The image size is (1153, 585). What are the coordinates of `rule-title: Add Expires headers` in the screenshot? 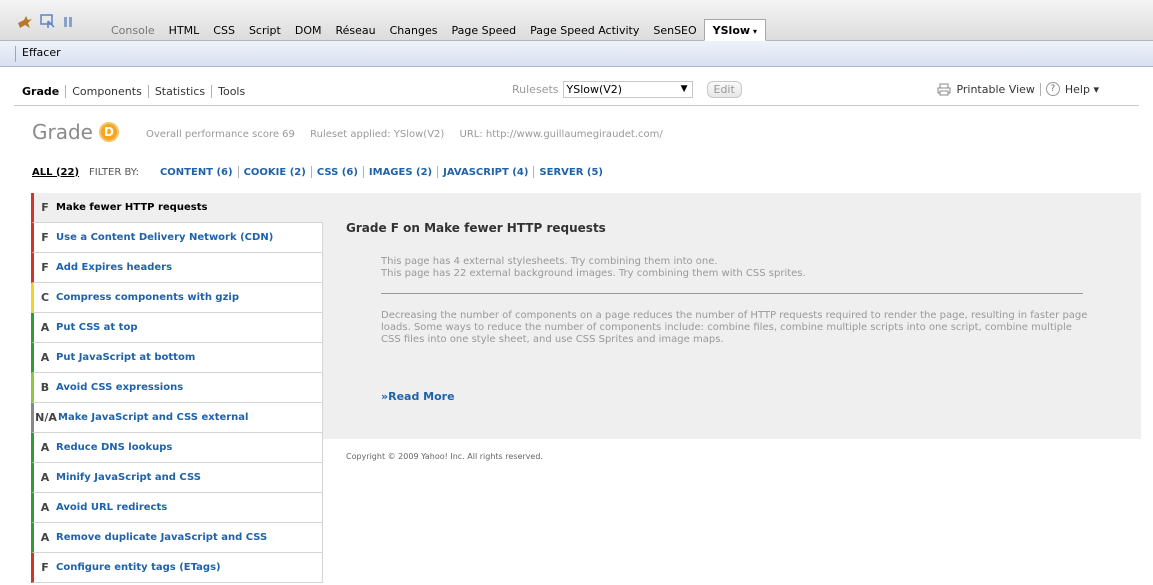 It's located at (114, 267).